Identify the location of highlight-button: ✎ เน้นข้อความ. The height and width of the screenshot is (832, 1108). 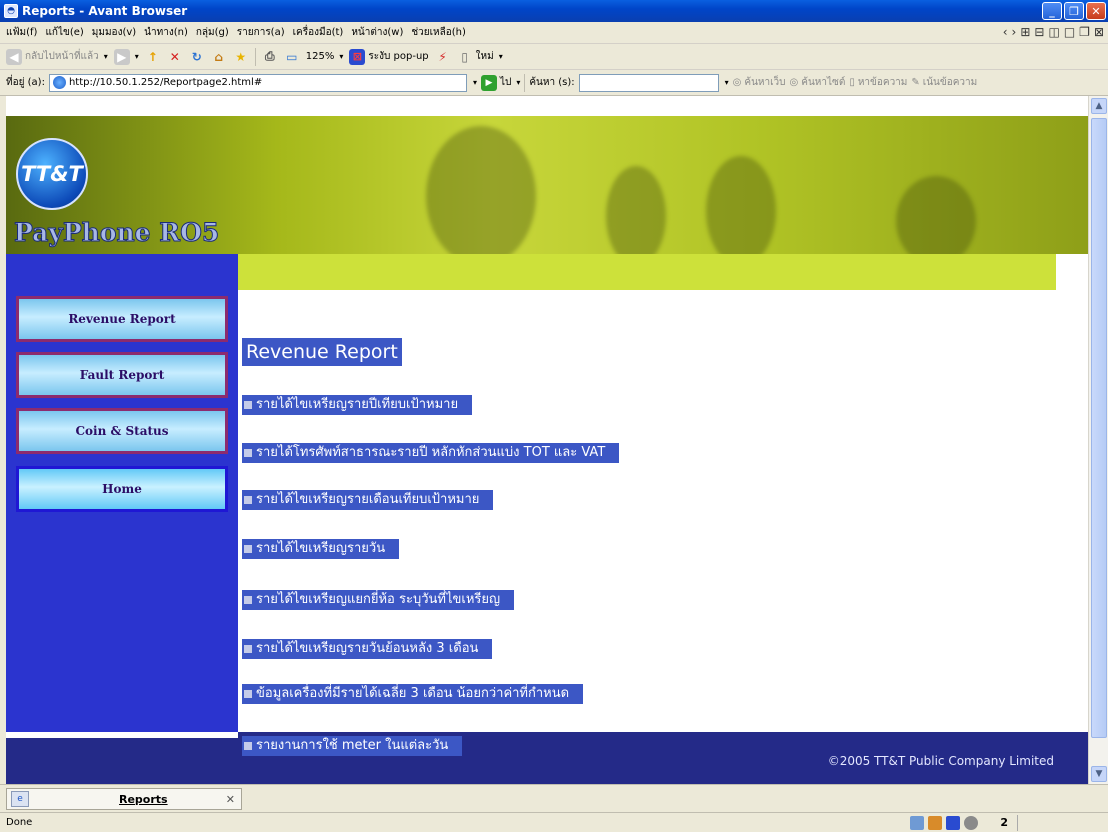
(944, 82).